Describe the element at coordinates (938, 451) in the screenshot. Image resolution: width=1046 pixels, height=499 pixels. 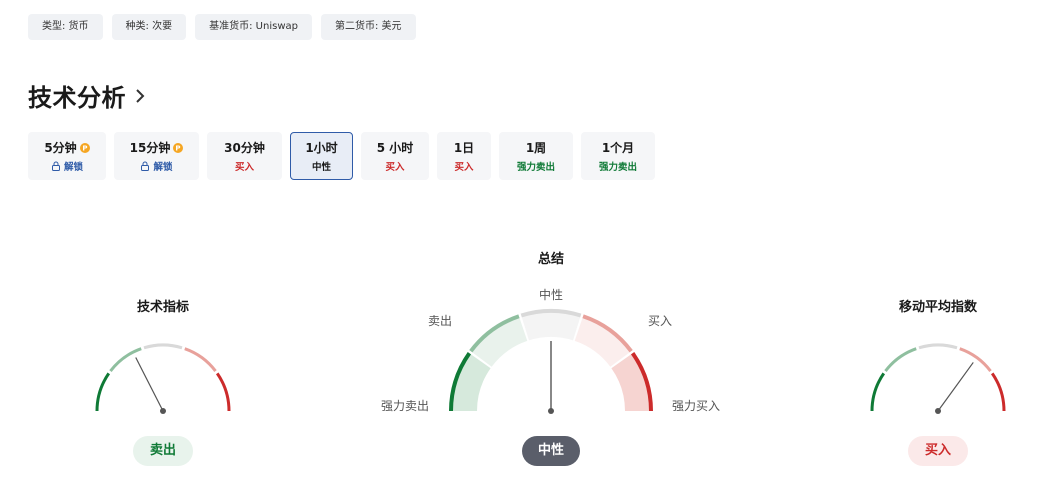
I see `status-badge: 买入` at that location.